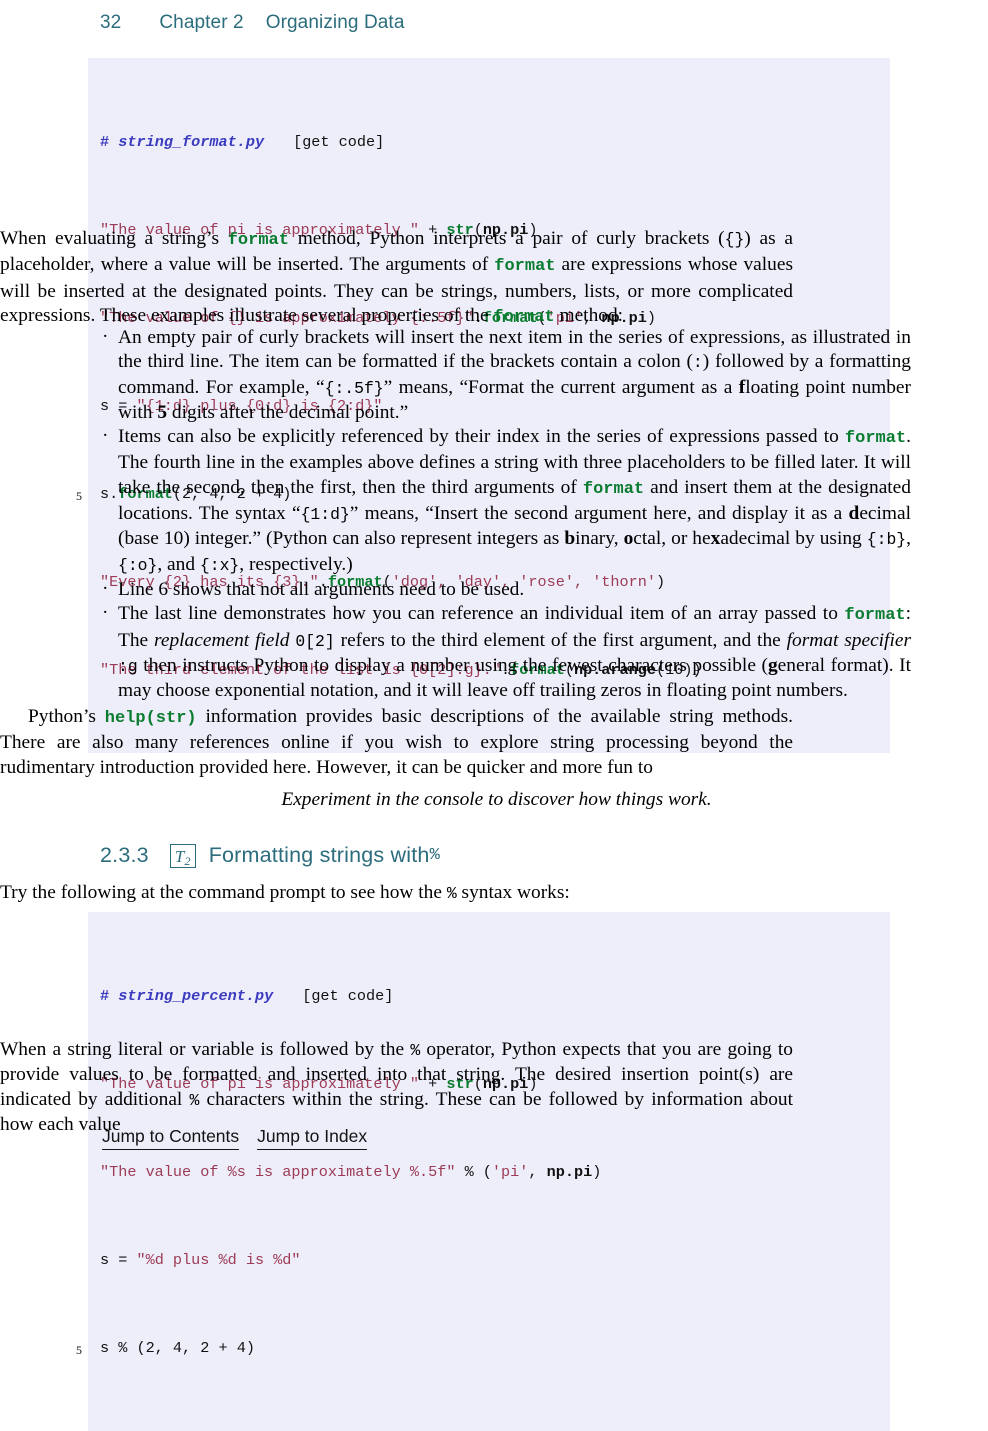 Image resolution: width=988 pixels, height=1431 pixels. I want to click on tier2-badge-icon: T2, so click(182, 855).